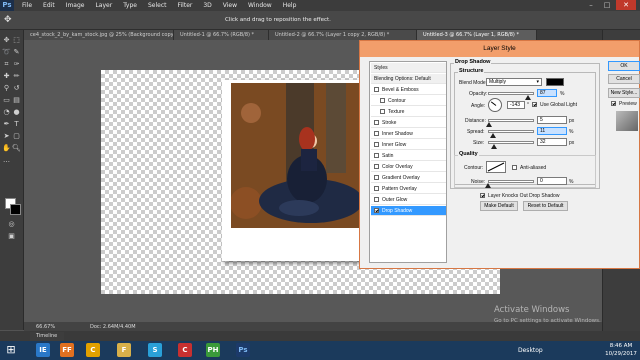 This screenshot has width=640, height=360. I want to click on menu-view: View, so click(230, 5).